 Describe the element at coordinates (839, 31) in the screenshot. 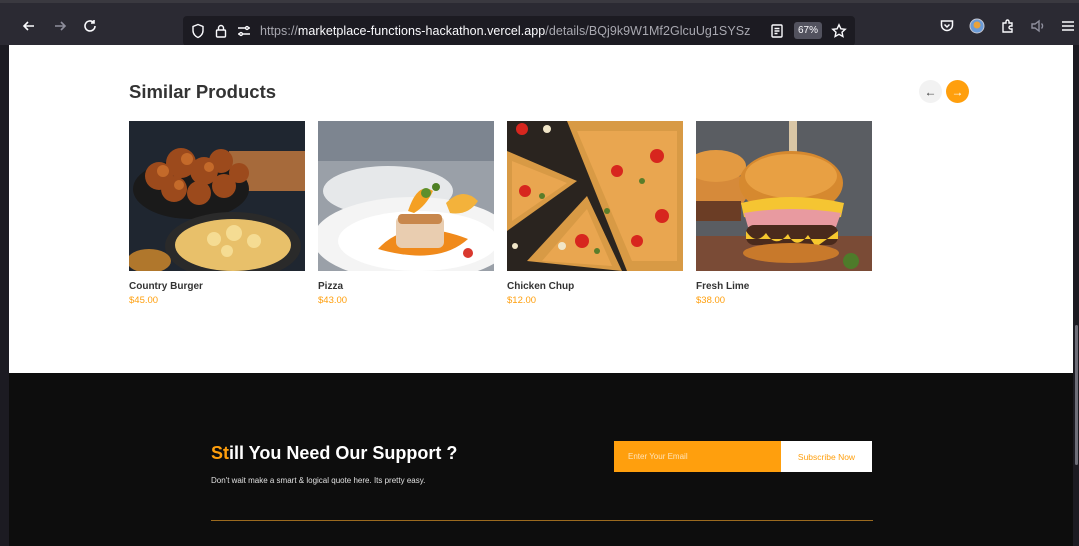

I see `bookmark-star-icon` at that location.